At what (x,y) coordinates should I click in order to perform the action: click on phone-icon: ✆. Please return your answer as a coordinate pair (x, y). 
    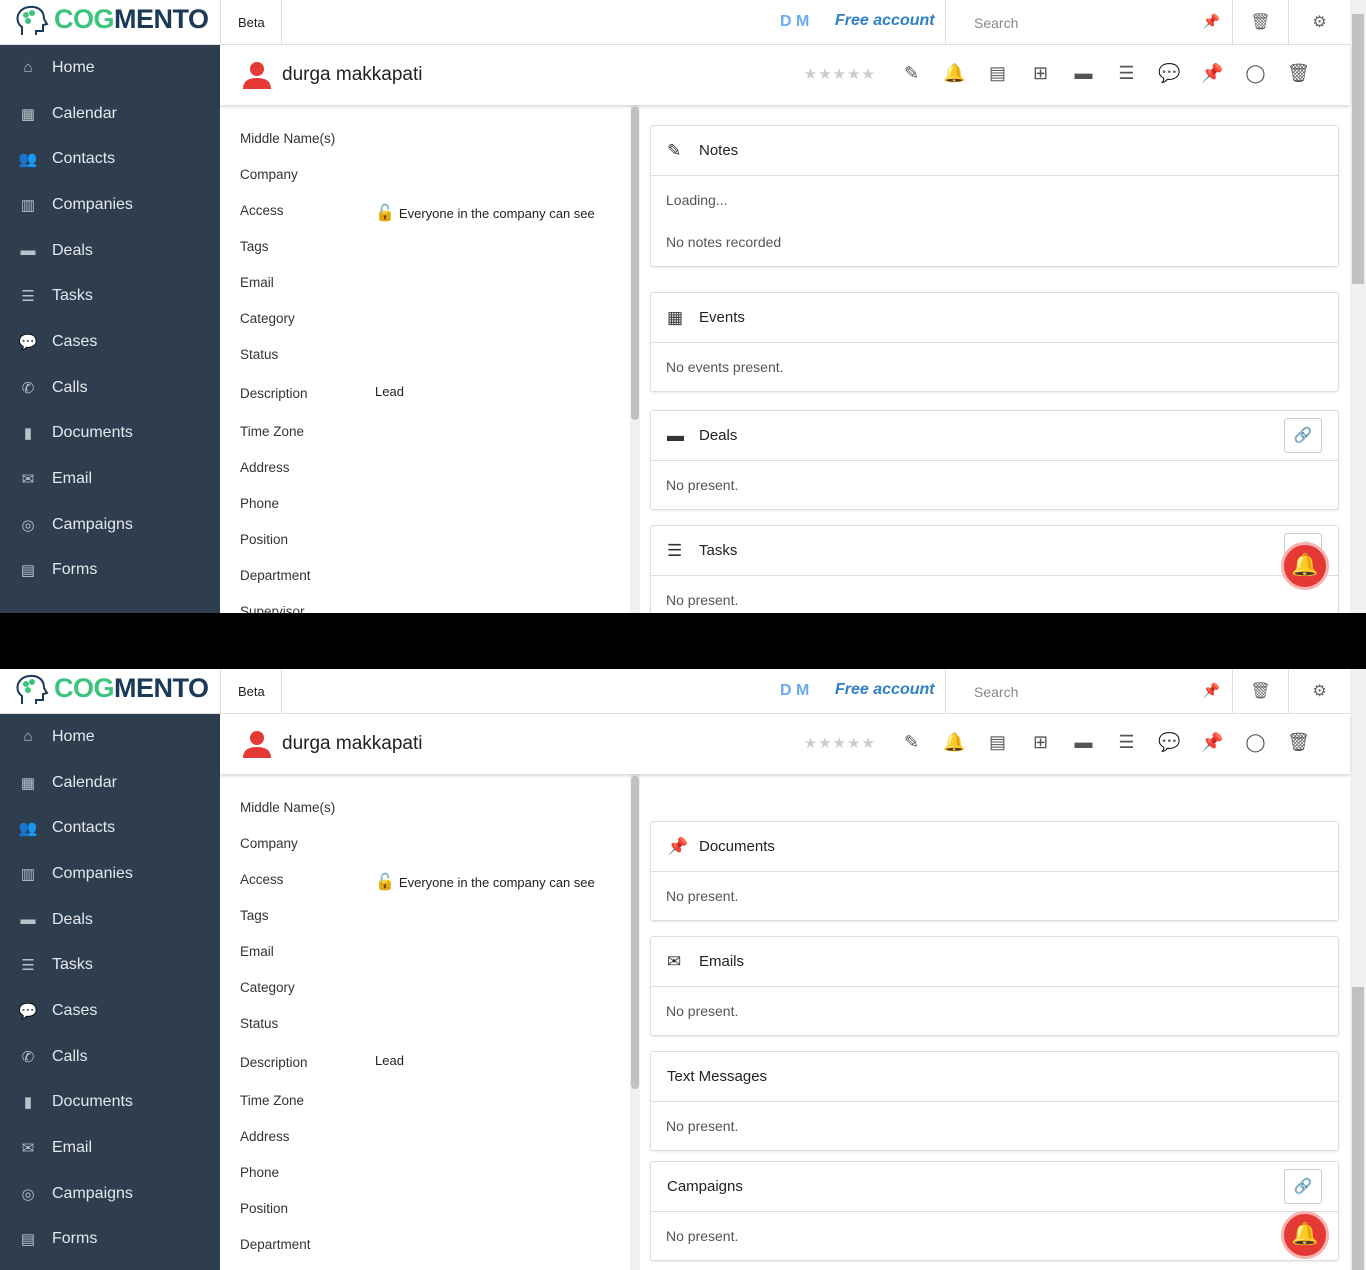
    Looking at the image, I should click on (28, 1057).